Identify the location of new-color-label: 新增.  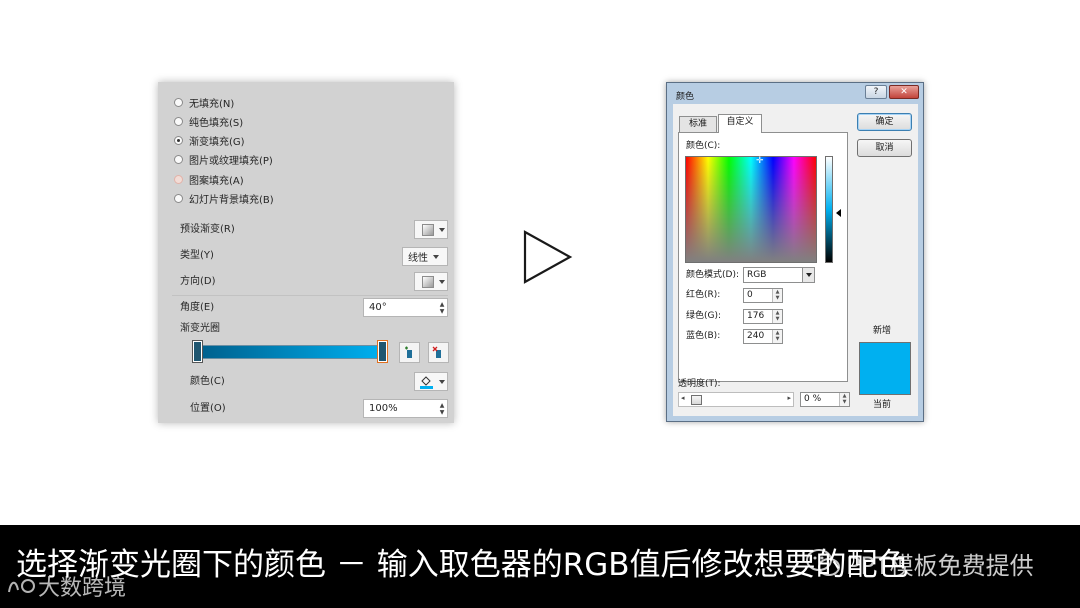
(882, 331).